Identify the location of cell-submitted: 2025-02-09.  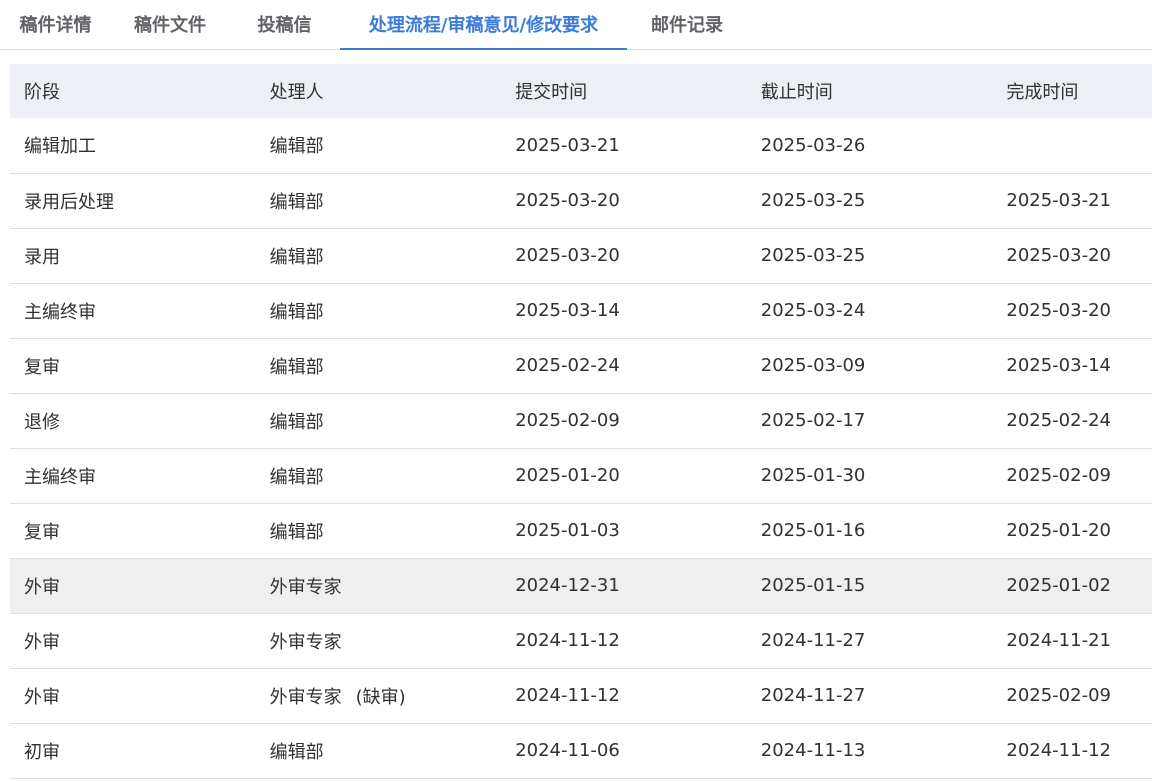
(567, 420).